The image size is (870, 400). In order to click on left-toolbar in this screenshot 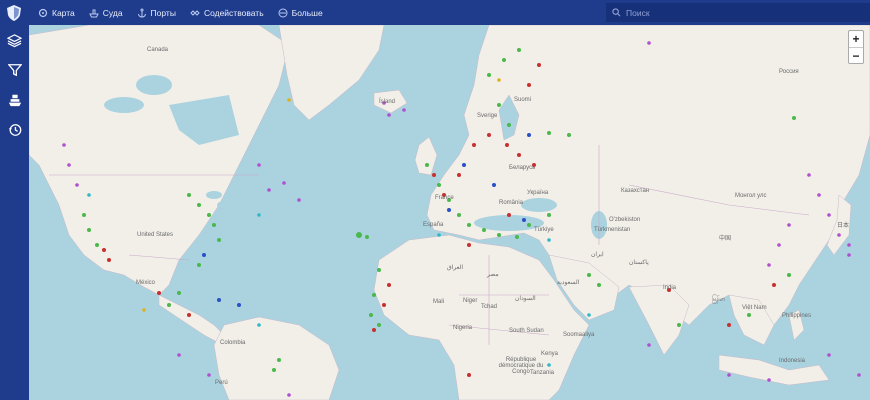, I will do `click(14, 212)`.